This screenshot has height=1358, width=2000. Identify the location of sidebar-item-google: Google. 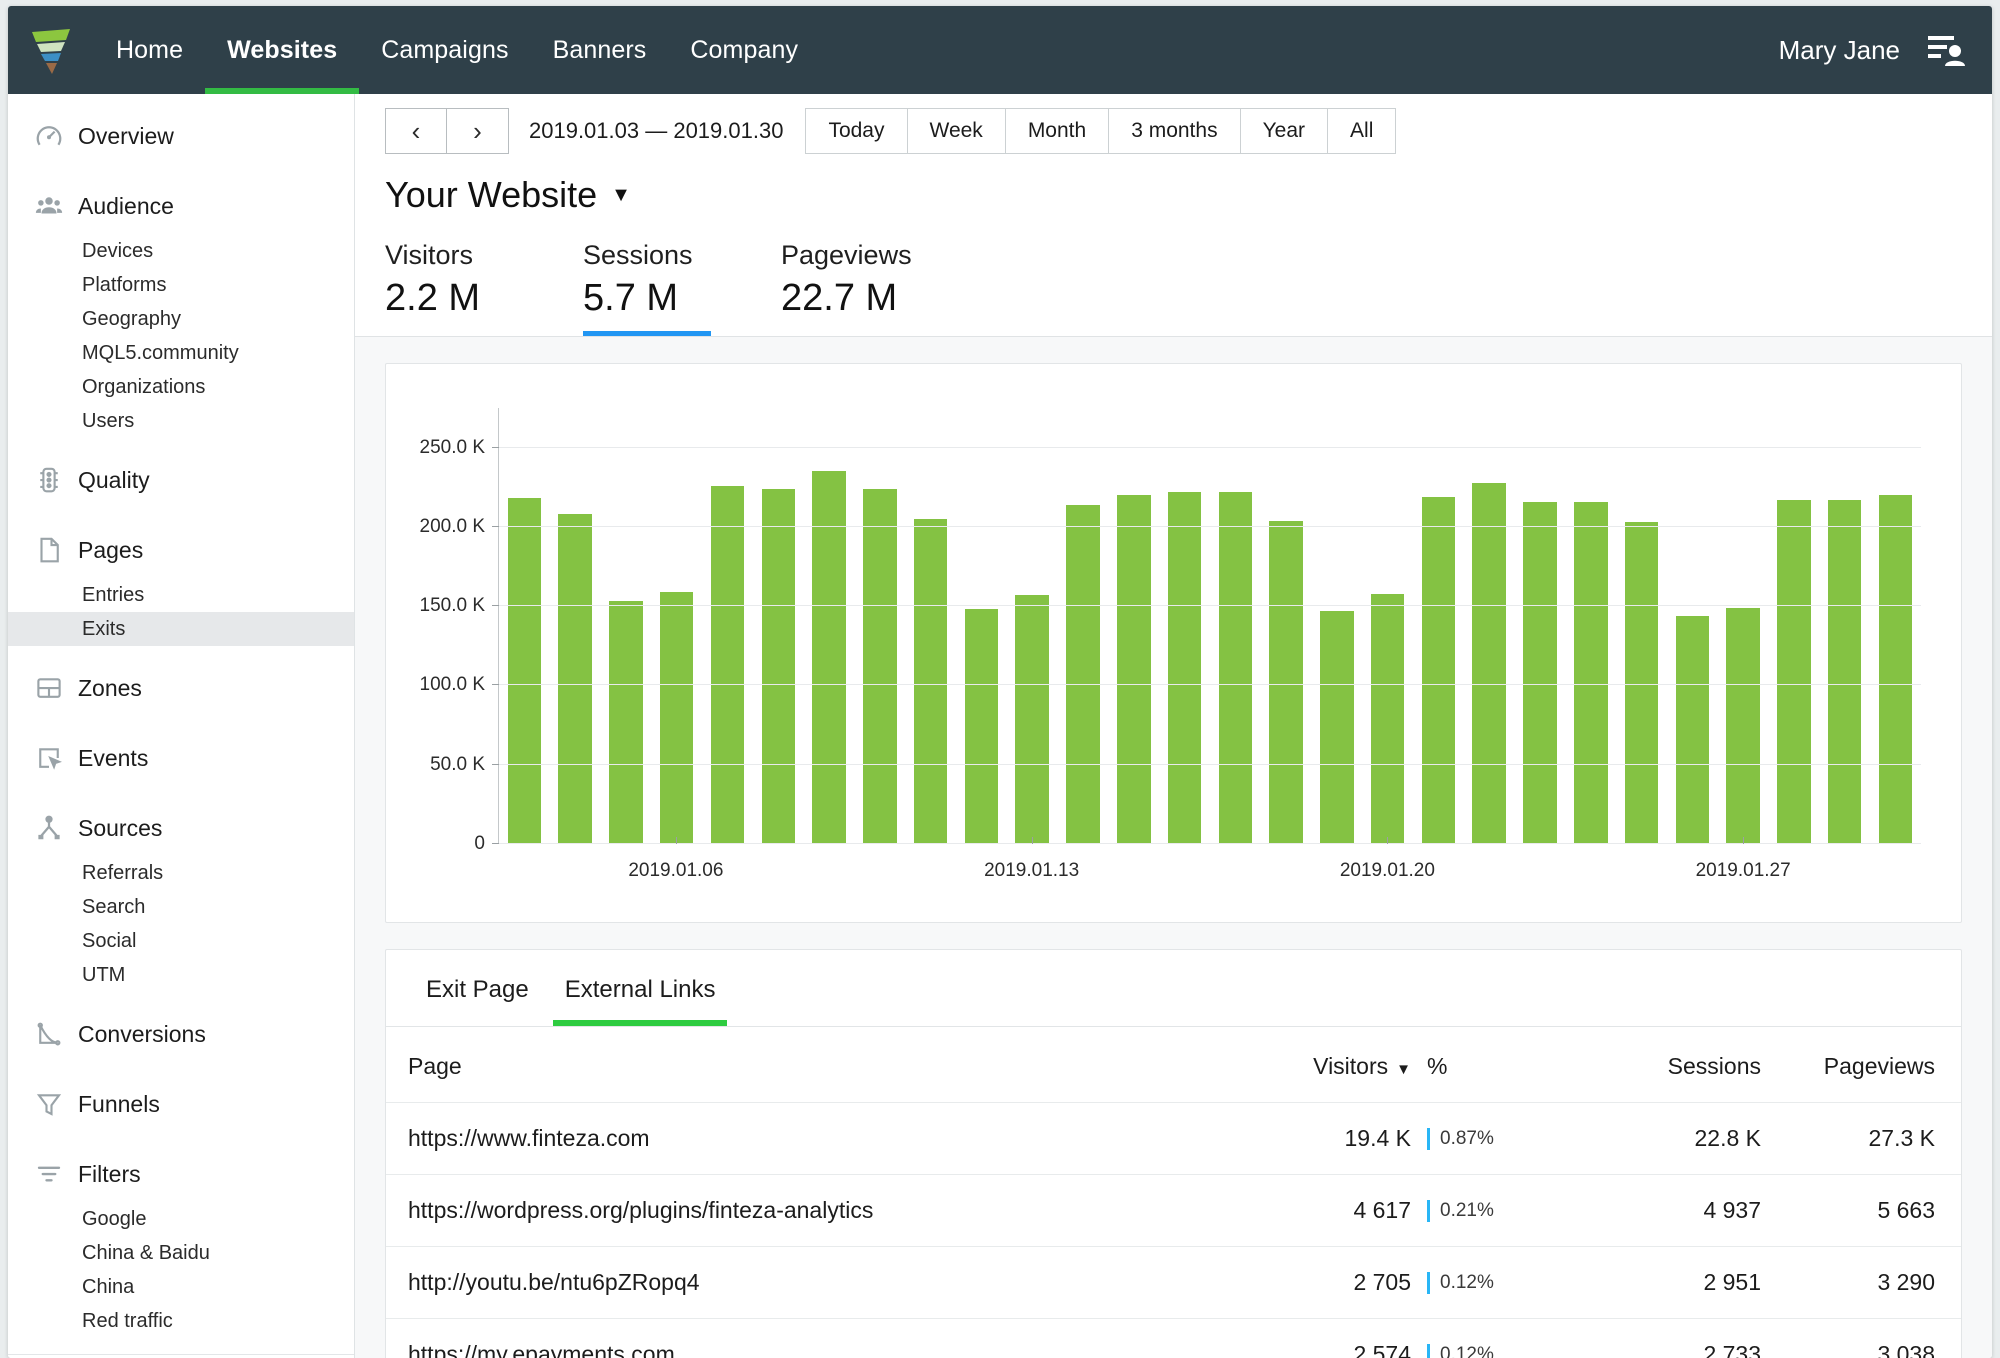
(181, 1219).